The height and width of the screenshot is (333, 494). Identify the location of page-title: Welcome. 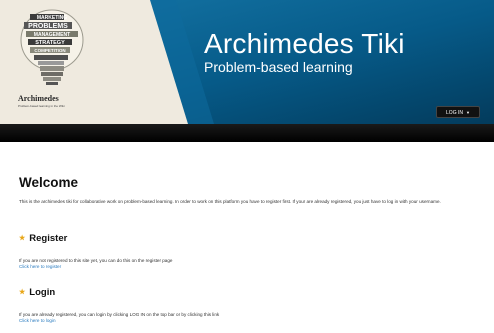
(49, 182).